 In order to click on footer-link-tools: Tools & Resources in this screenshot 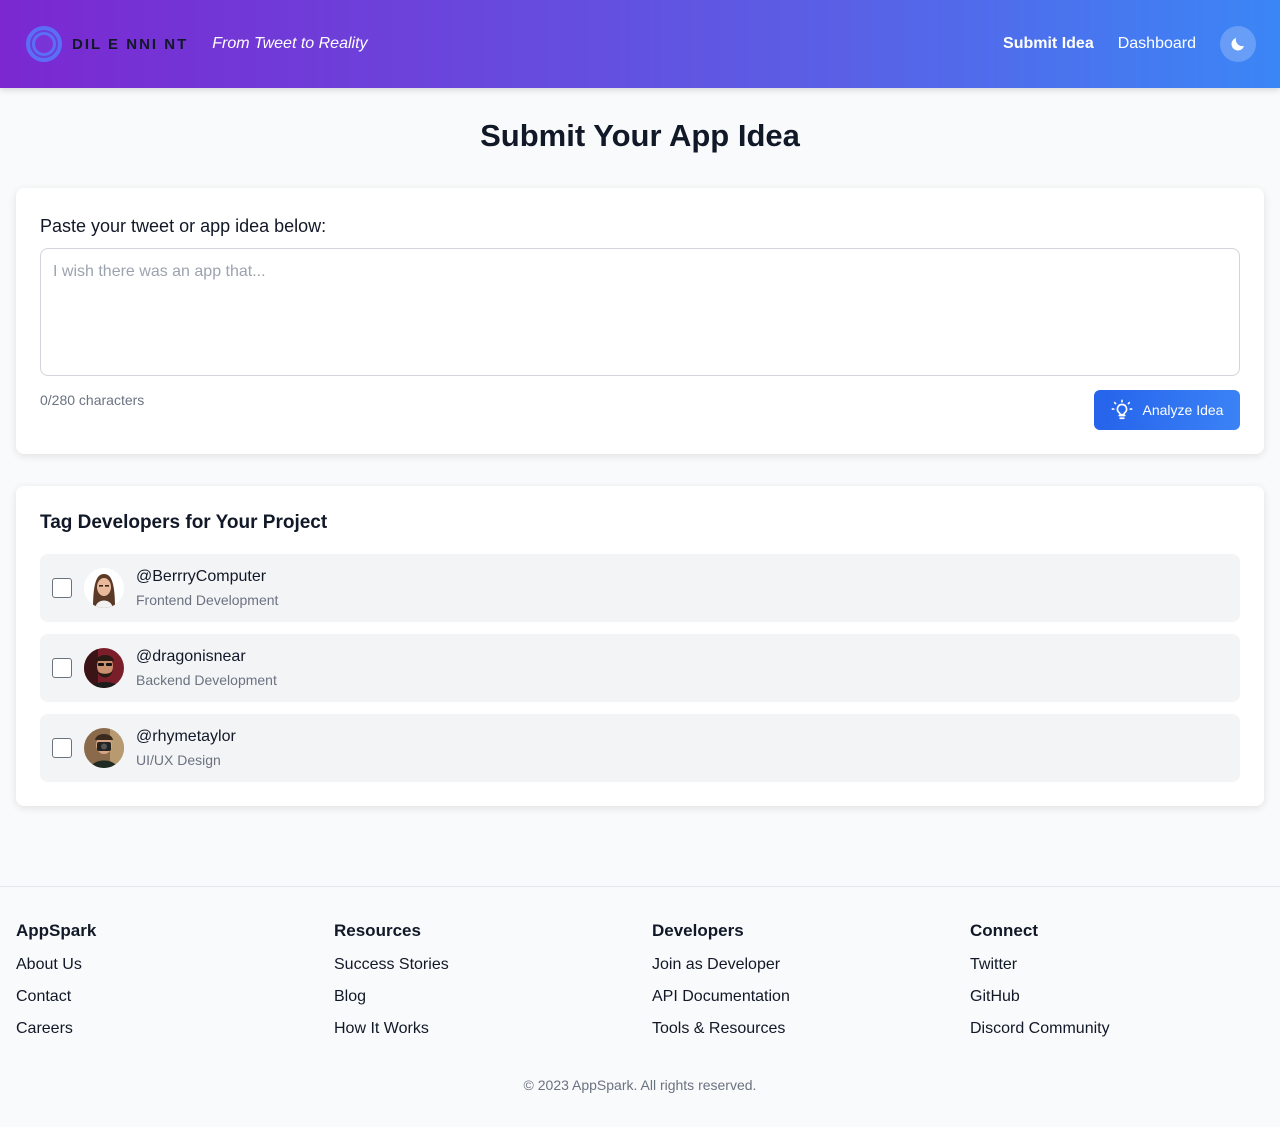, I will do `click(721, 1029)`.